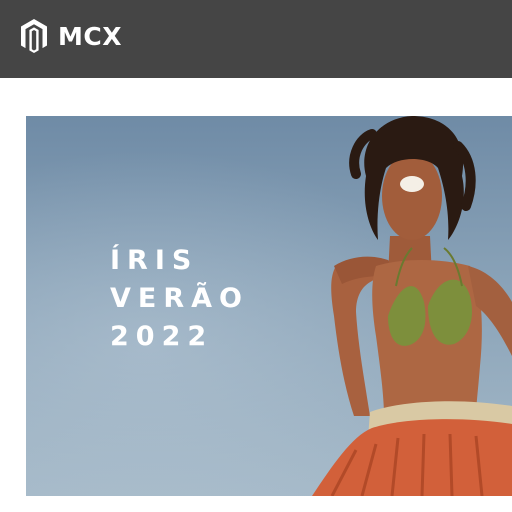 Image resolution: width=512 pixels, height=512 pixels. I want to click on hero-title-line-1: ÍRIS, so click(154, 260).